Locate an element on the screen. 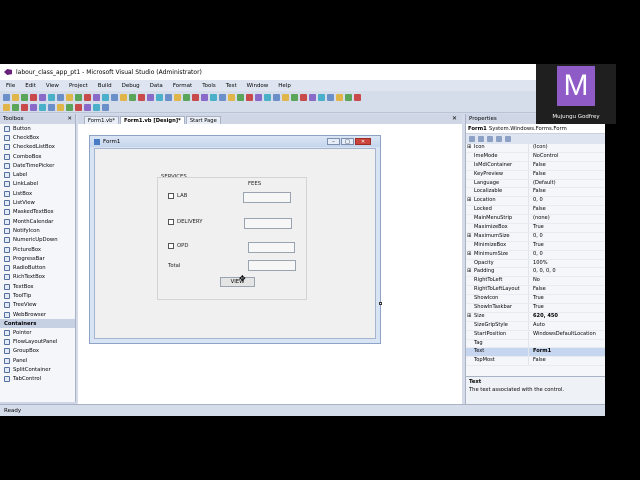 Image resolution: width=640 pixels, height=480 pixels. toolbox-item-checkedlistbox: CheckedListBox is located at coordinates (37, 147).